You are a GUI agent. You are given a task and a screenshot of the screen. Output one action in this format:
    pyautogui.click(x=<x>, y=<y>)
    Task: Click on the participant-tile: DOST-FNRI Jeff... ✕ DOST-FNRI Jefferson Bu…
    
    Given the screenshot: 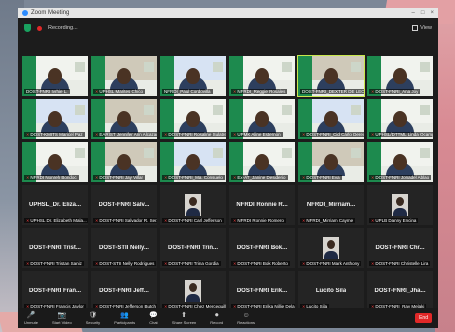 What is the action you would take?
    pyautogui.click(x=124, y=291)
    